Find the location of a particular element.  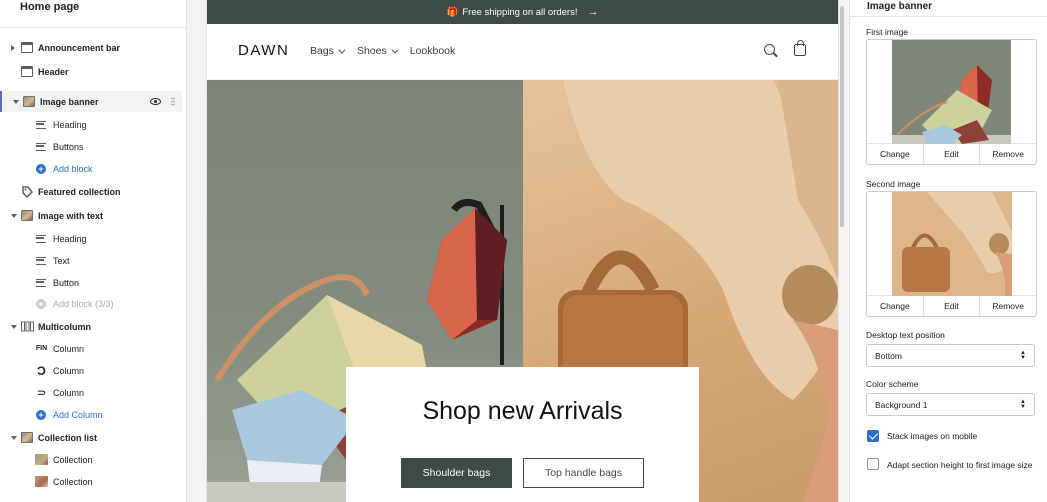

chevron-right-icon is located at coordinates (13, 47).